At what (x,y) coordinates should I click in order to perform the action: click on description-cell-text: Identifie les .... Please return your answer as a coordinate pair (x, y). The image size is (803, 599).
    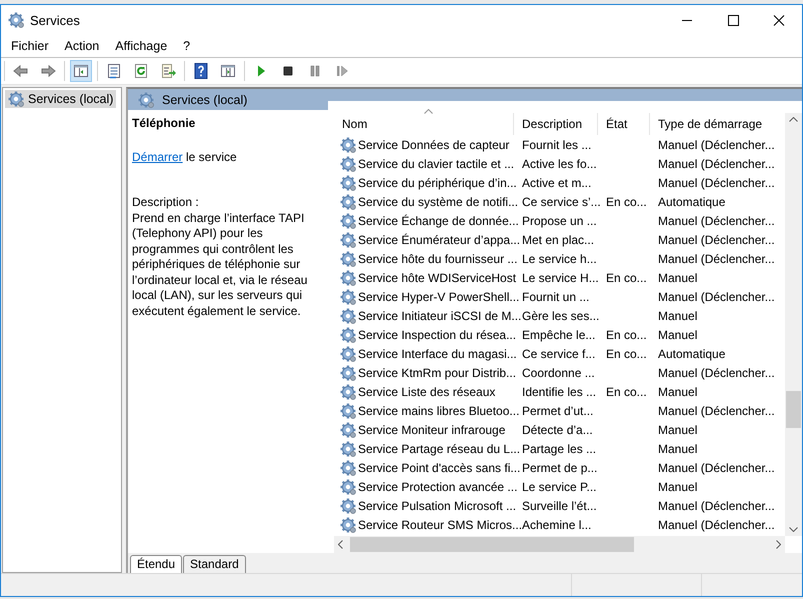
    Looking at the image, I should click on (559, 391).